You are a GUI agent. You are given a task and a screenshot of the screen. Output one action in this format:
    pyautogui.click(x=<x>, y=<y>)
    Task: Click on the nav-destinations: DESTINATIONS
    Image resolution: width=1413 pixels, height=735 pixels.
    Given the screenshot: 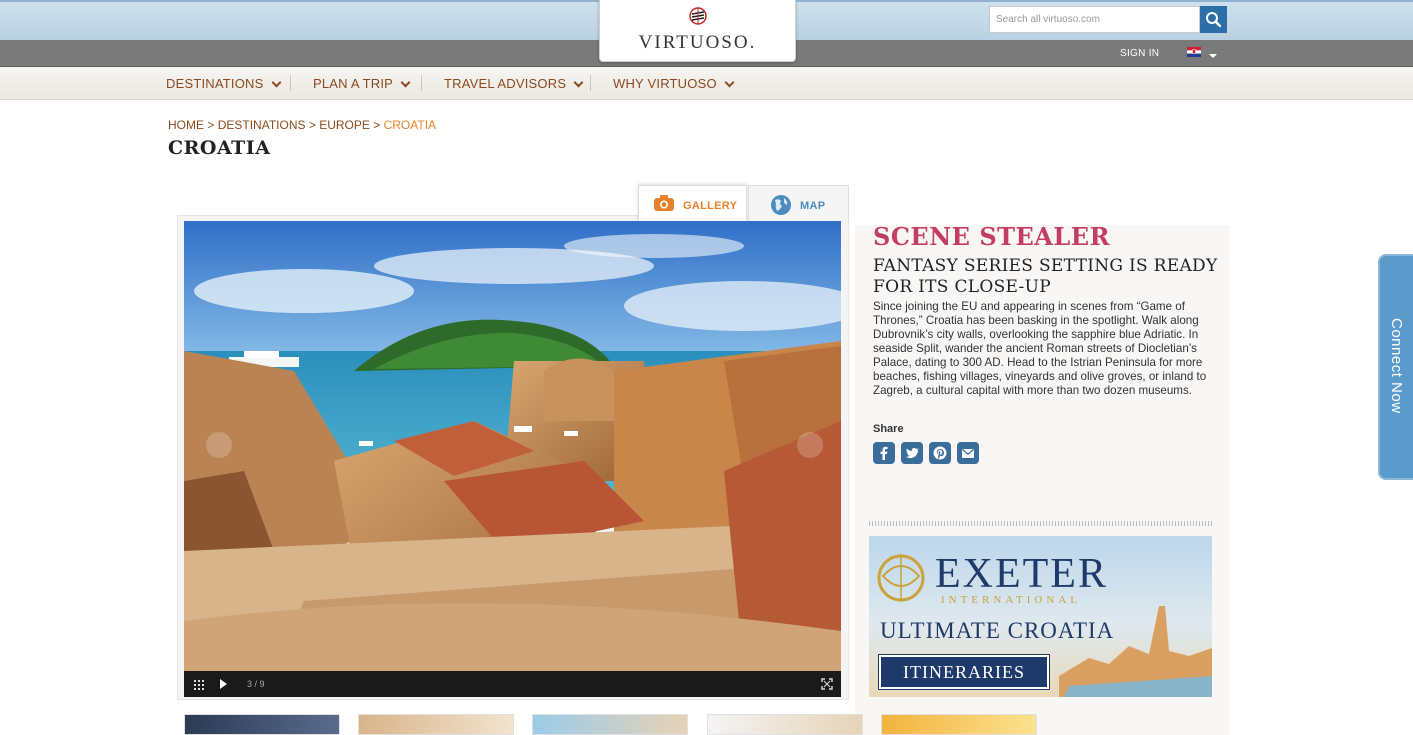 What is the action you would take?
    pyautogui.click(x=223, y=83)
    